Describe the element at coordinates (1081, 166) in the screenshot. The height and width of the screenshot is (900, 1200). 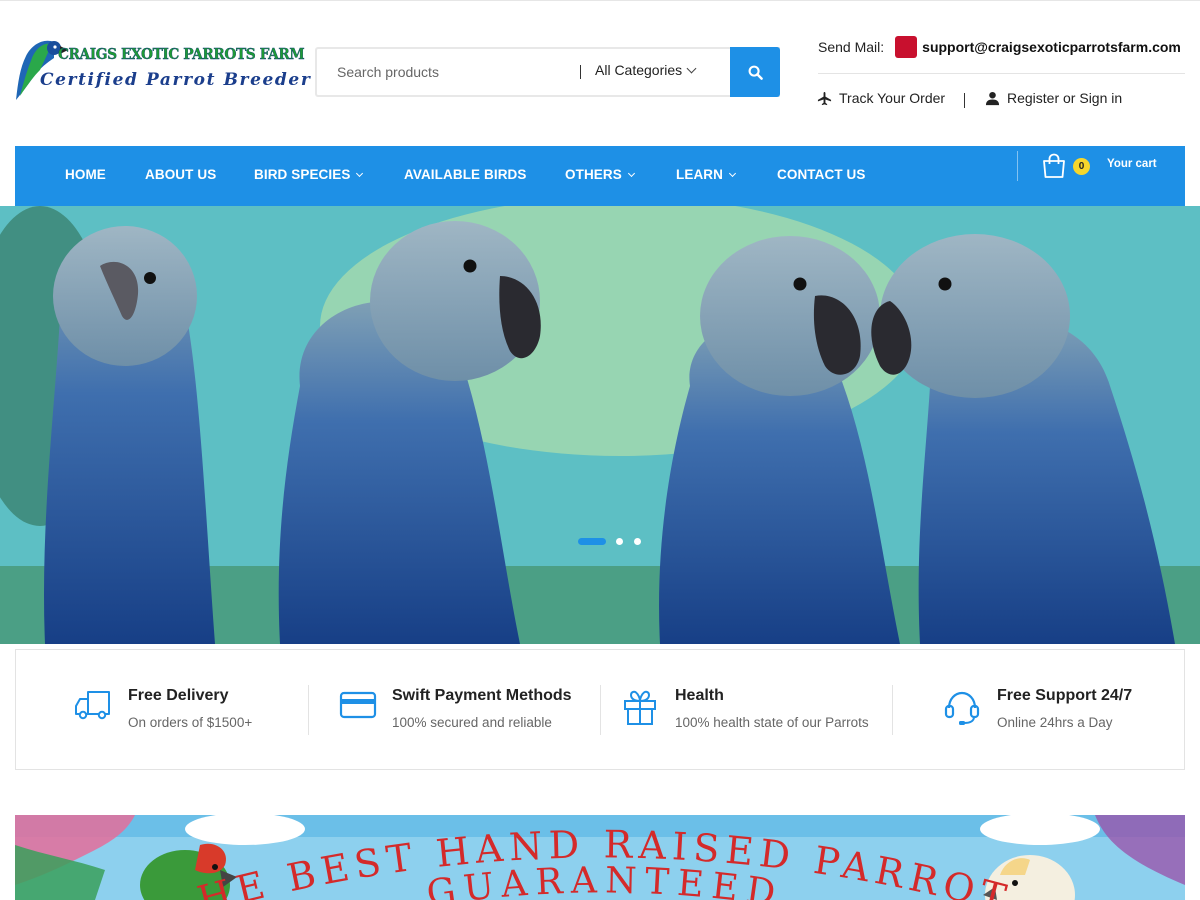
I see `cart-count-badge: 0` at that location.